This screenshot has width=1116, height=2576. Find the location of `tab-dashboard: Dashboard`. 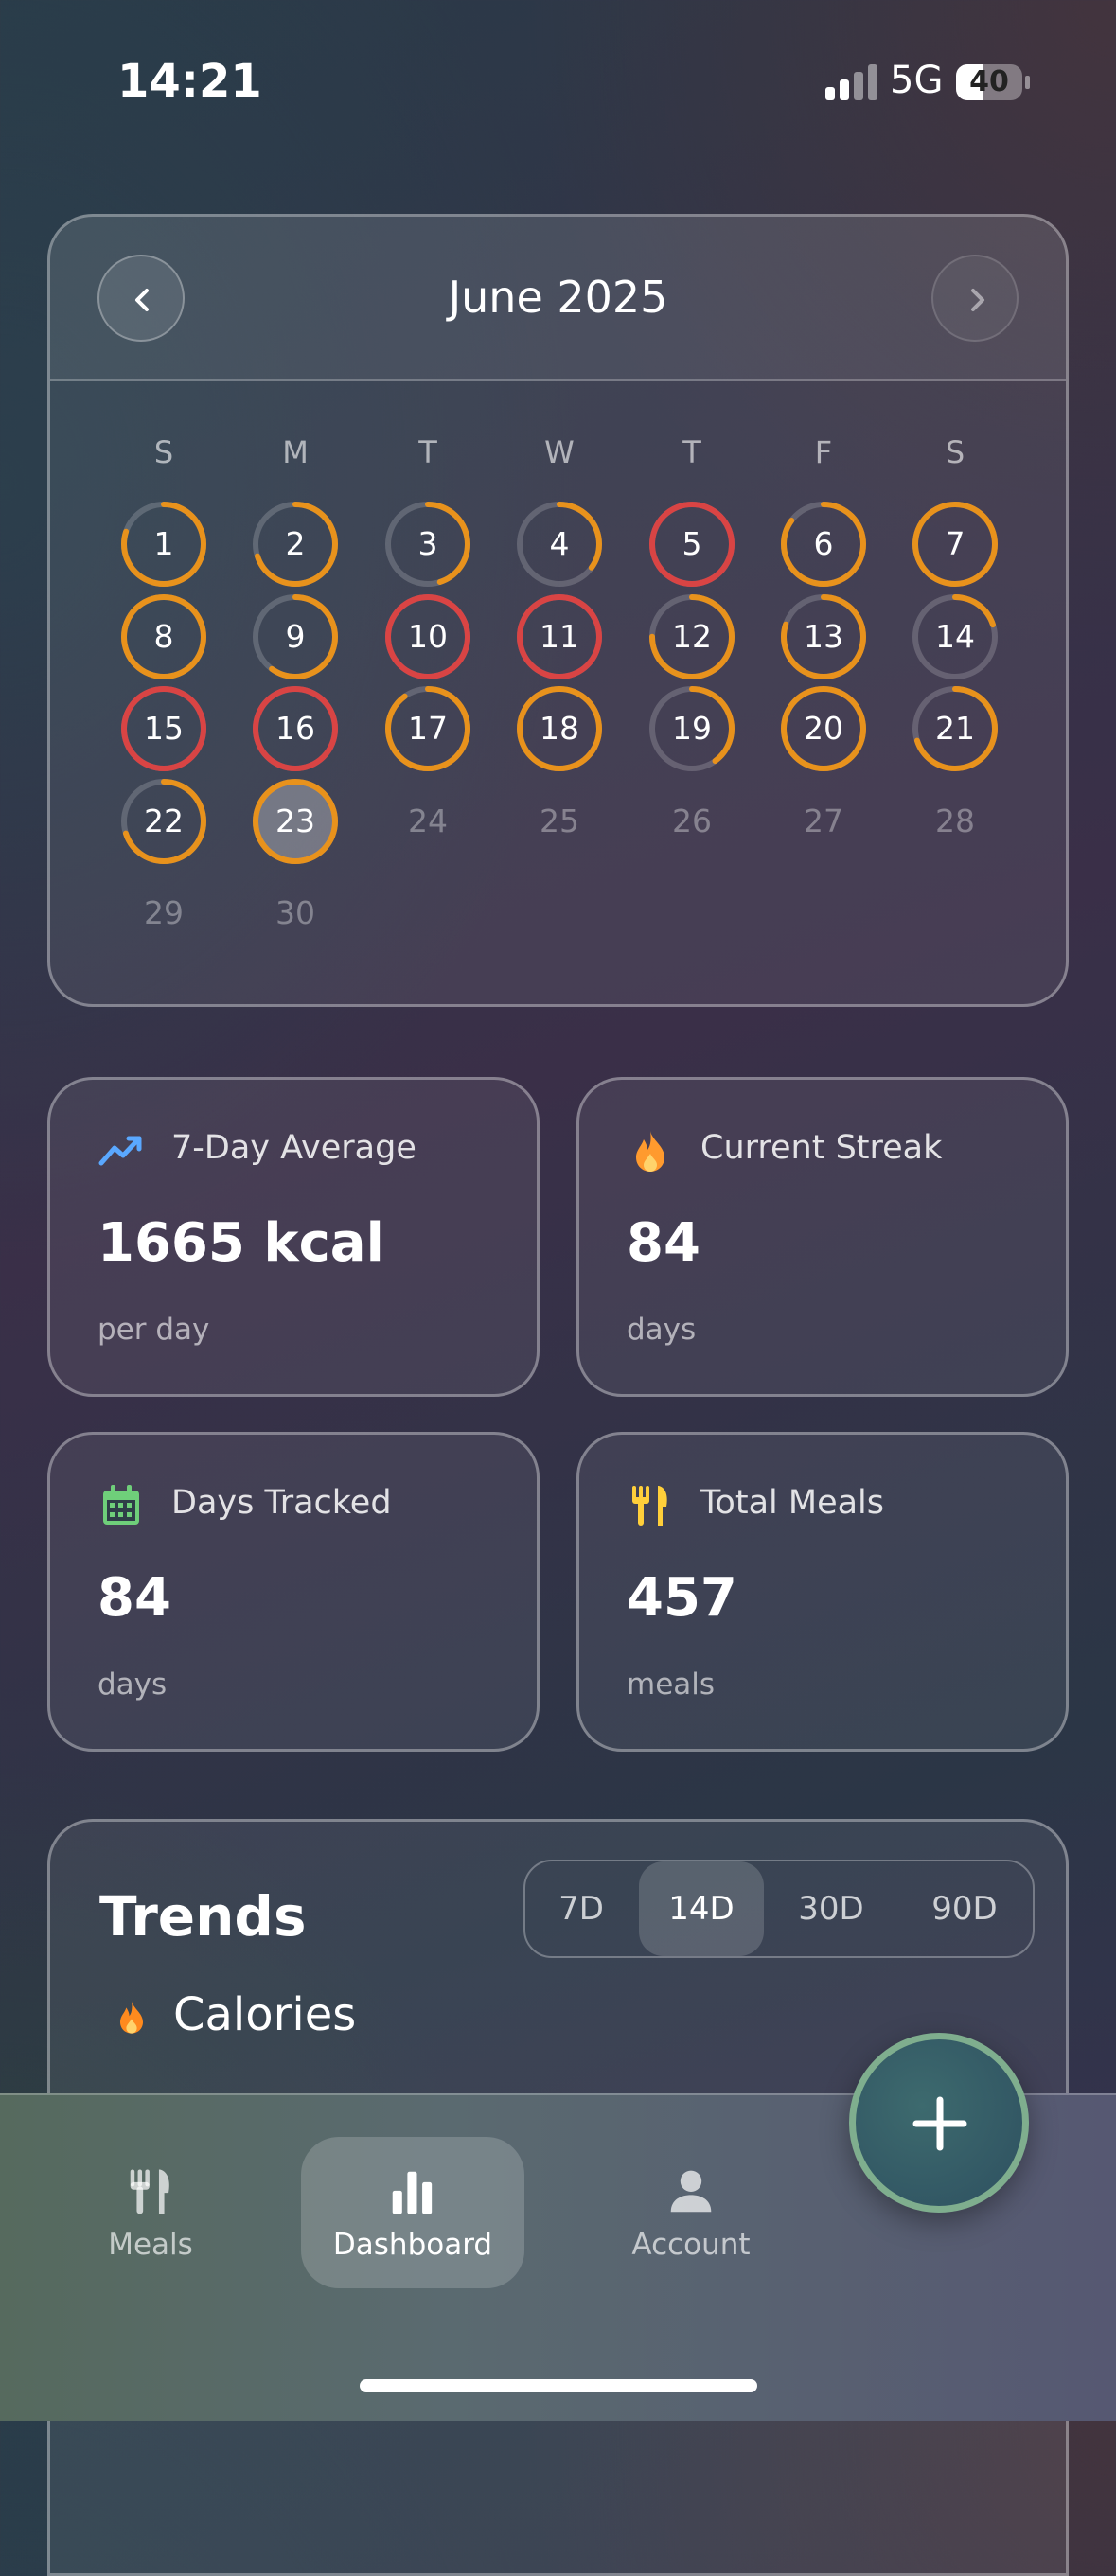

tab-dashboard: Dashboard is located at coordinates (412, 2212).